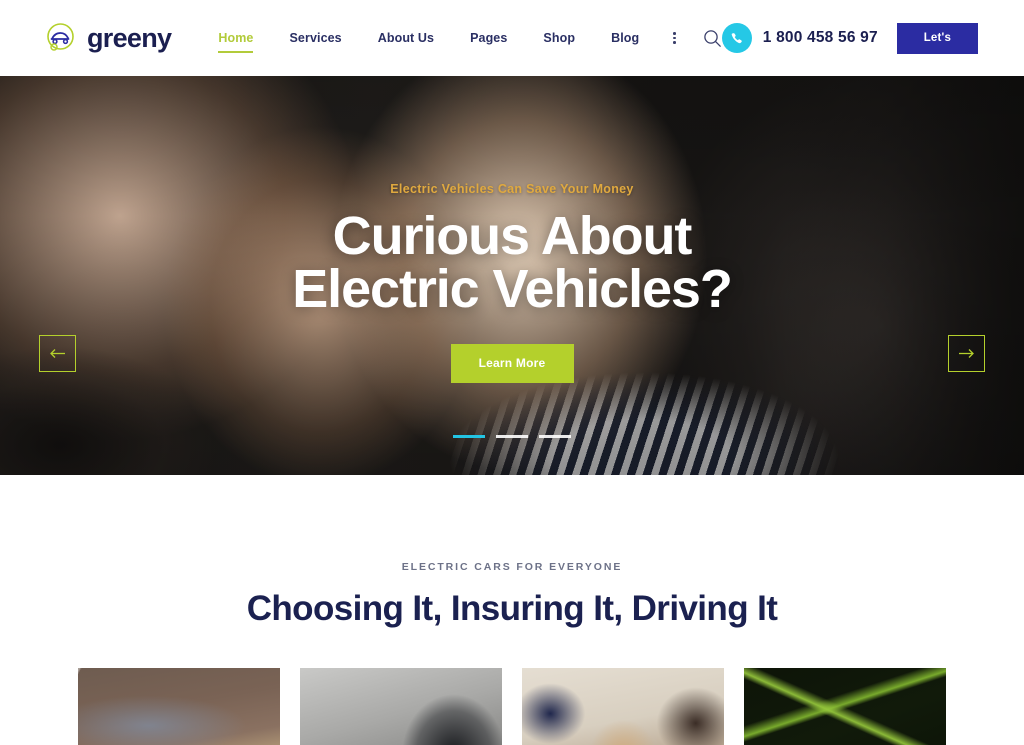 This screenshot has height=745, width=1024. I want to click on people-in-car-image, so click(623, 706).